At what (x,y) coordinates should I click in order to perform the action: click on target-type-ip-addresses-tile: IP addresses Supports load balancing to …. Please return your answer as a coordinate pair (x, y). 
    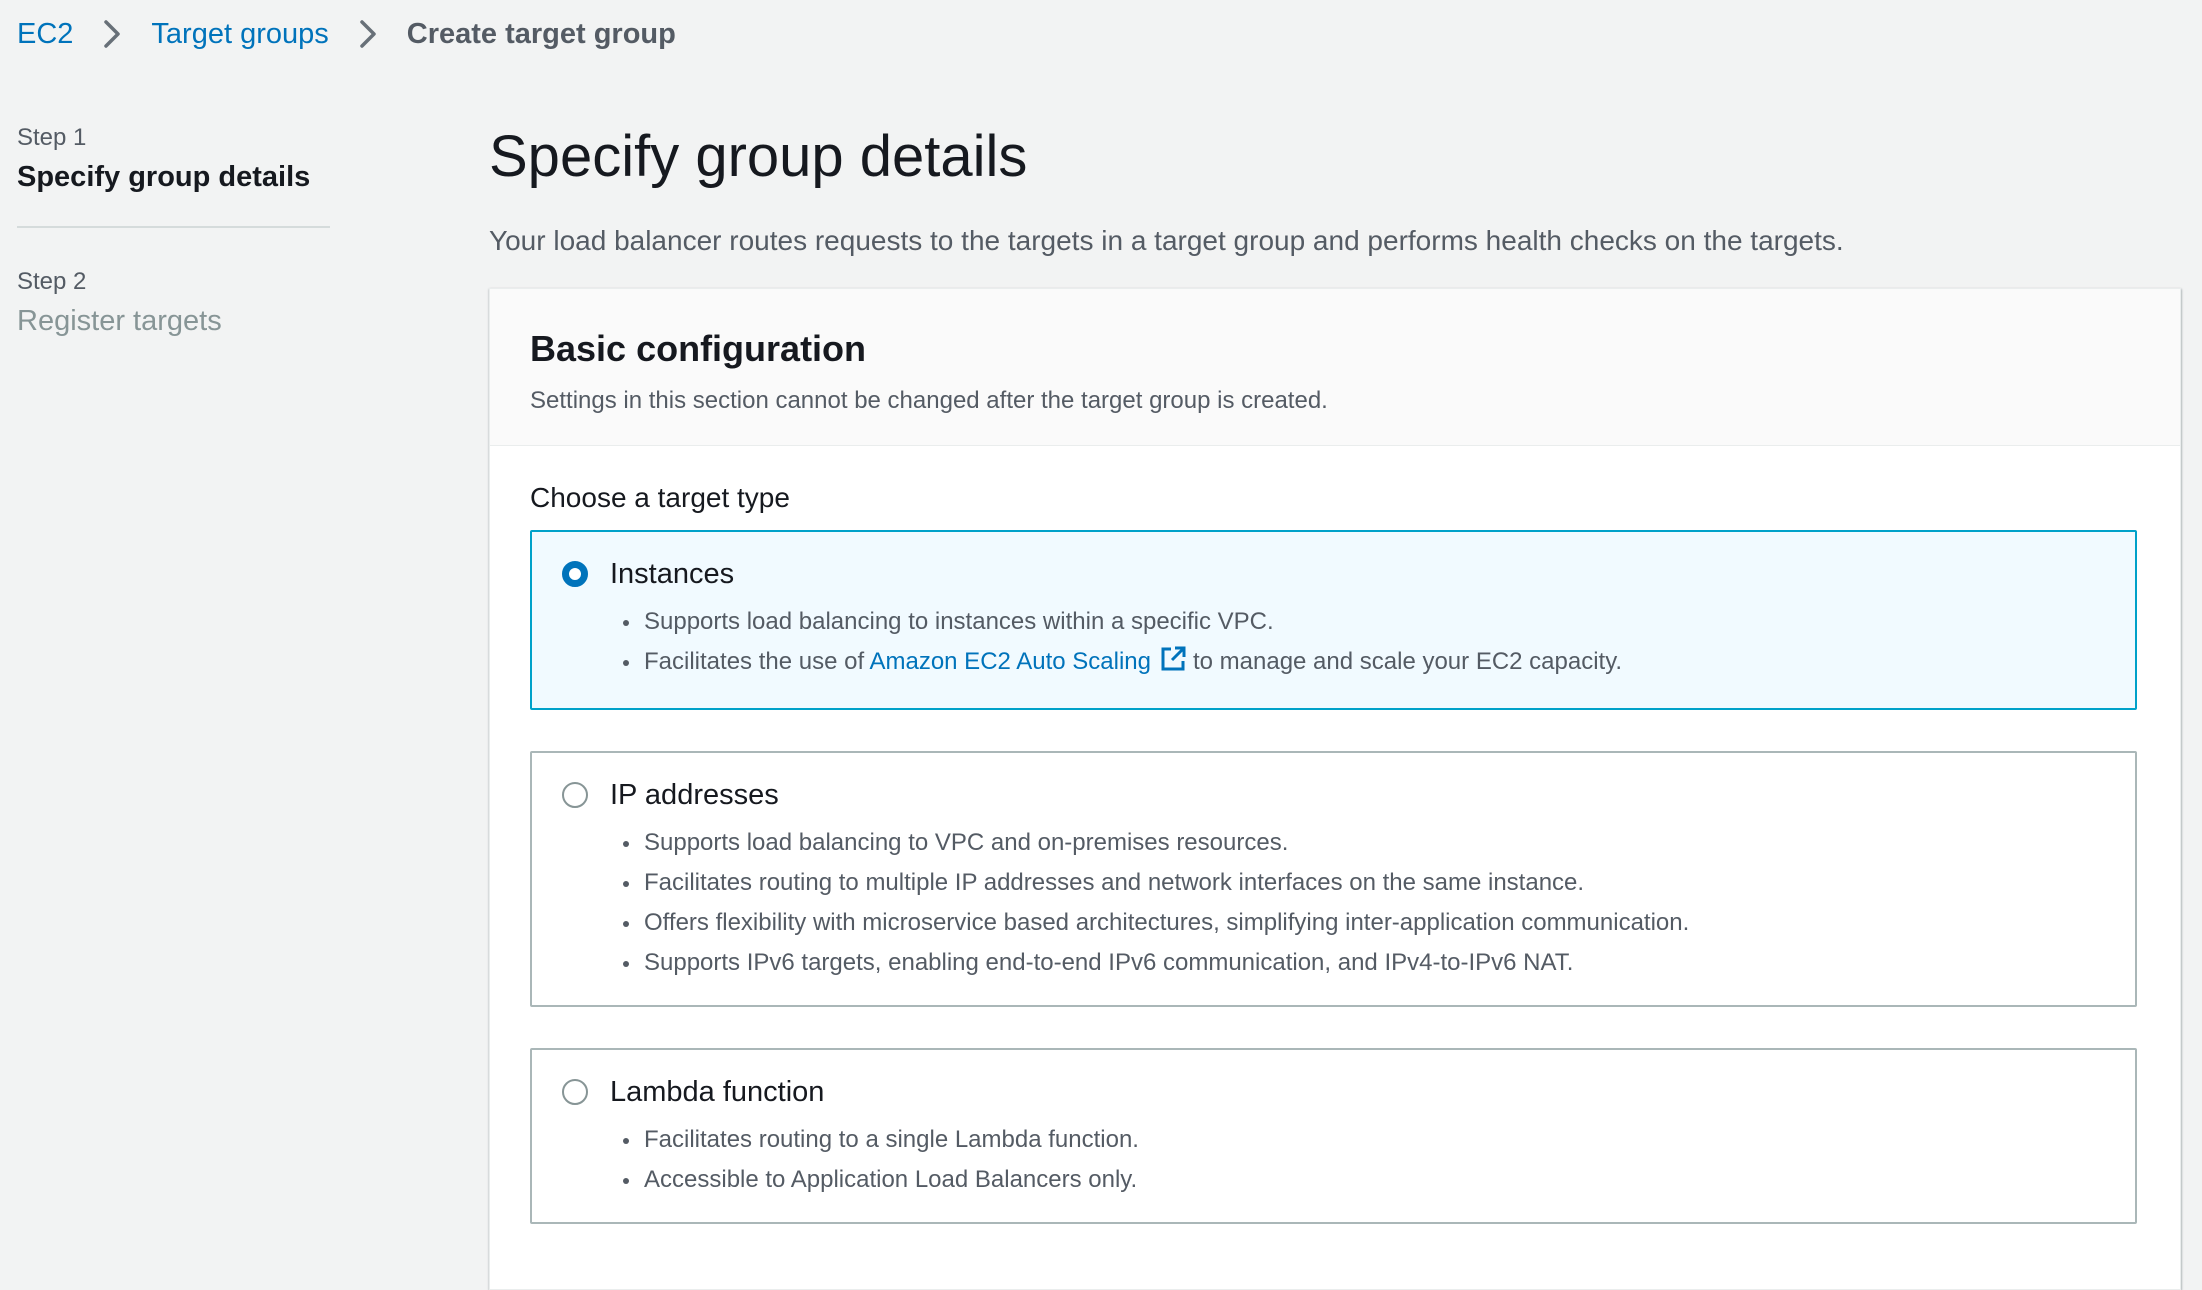
    Looking at the image, I should click on (1333, 879).